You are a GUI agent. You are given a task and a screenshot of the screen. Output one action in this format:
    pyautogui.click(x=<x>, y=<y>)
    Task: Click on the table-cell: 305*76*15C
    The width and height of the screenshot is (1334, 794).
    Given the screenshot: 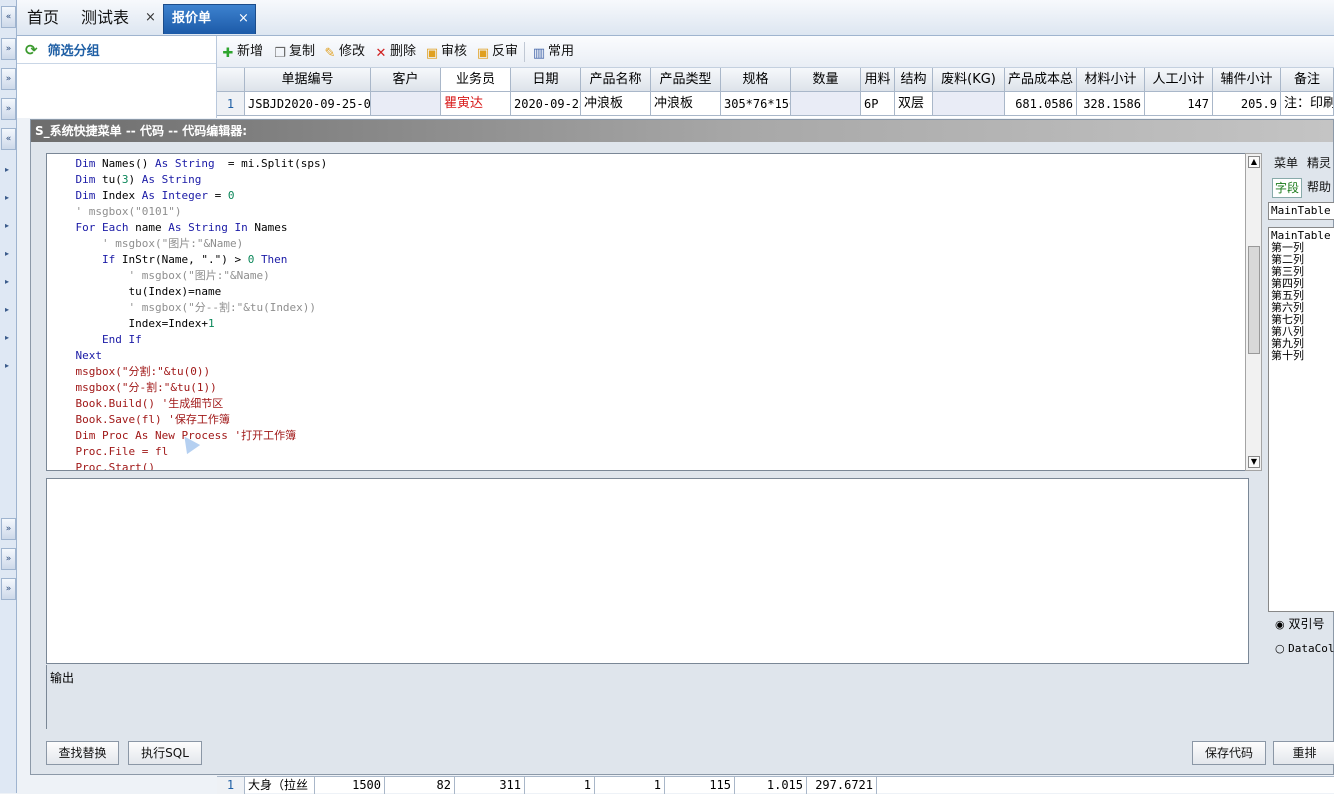 What is the action you would take?
    pyautogui.click(x=756, y=104)
    